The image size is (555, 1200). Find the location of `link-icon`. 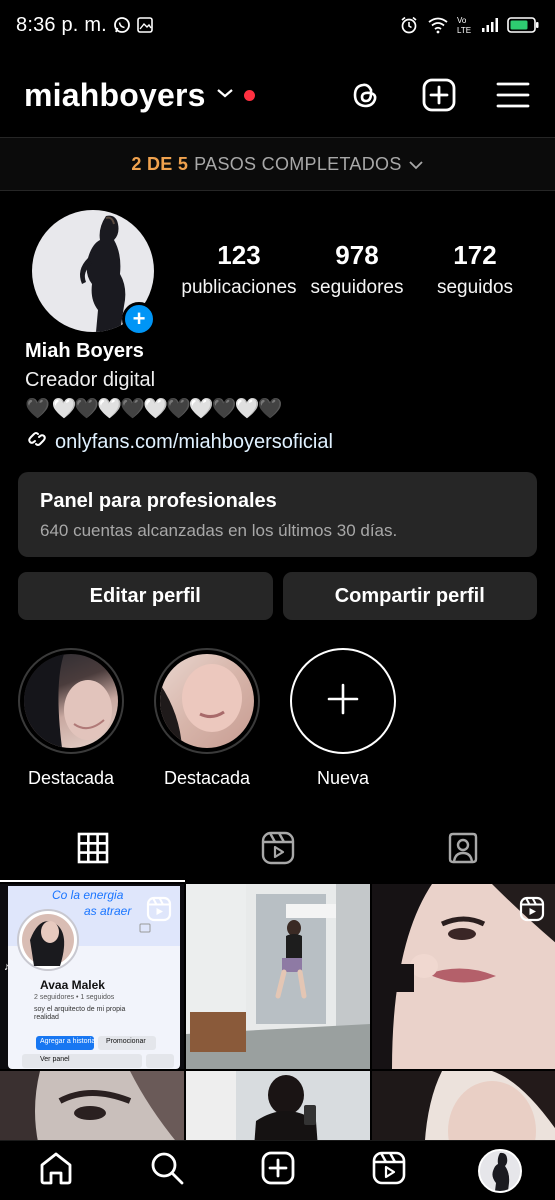

link-icon is located at coordinates (37, 442).